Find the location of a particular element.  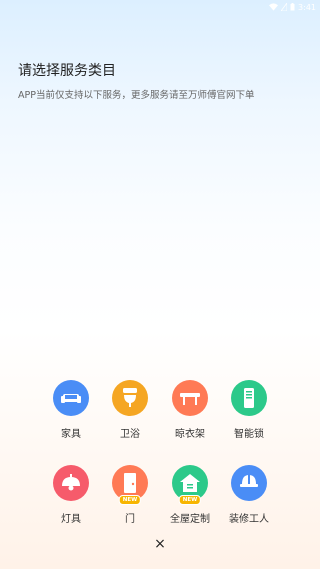

service-label: 智能锁 is located at coordinates (249, 434).